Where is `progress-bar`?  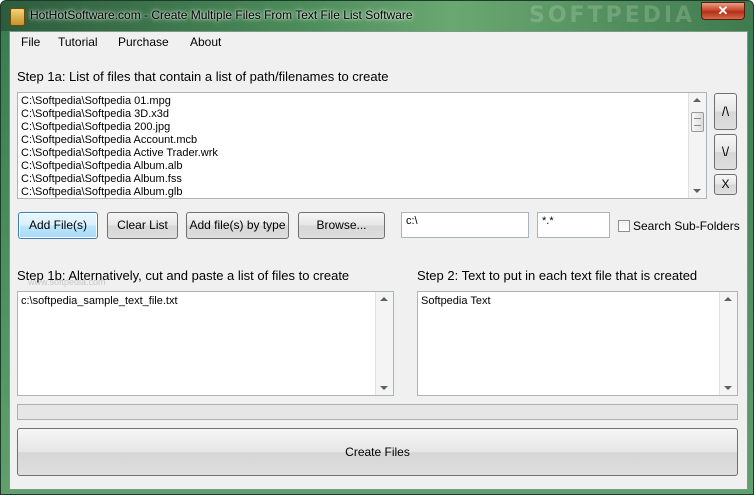
progress-bar is located at coordinates (377, 412).